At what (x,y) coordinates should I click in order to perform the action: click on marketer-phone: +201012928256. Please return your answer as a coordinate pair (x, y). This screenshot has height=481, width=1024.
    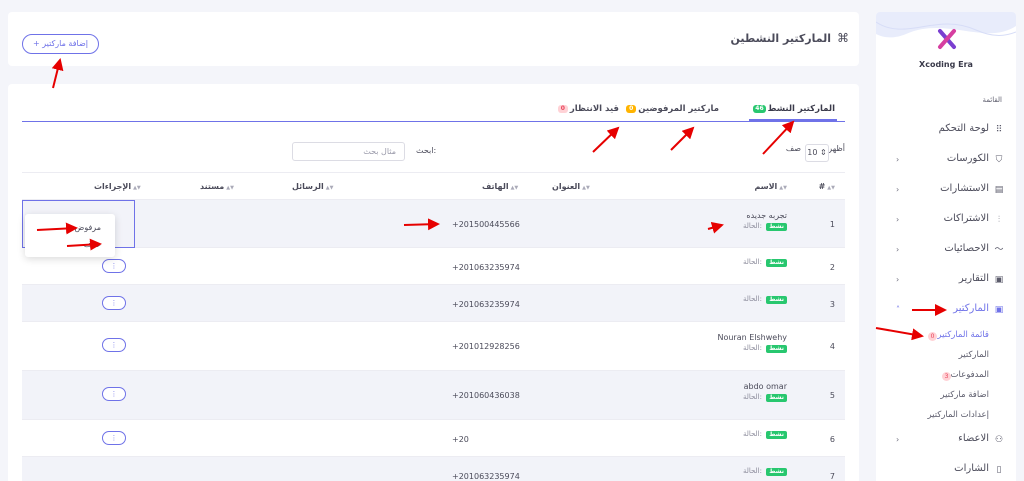
    Looking at the image, I should click on (486, 346).